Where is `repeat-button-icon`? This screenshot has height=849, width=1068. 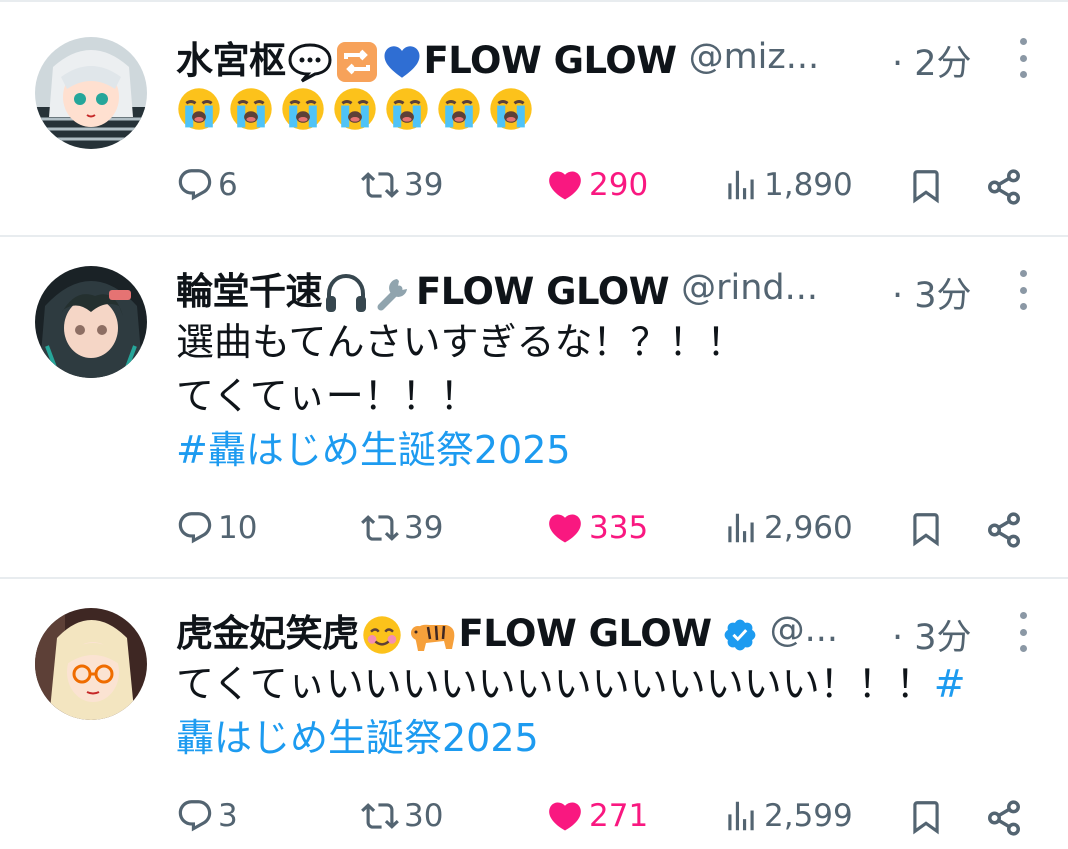 repeat-button-icon is located at coordinates (356, 62).